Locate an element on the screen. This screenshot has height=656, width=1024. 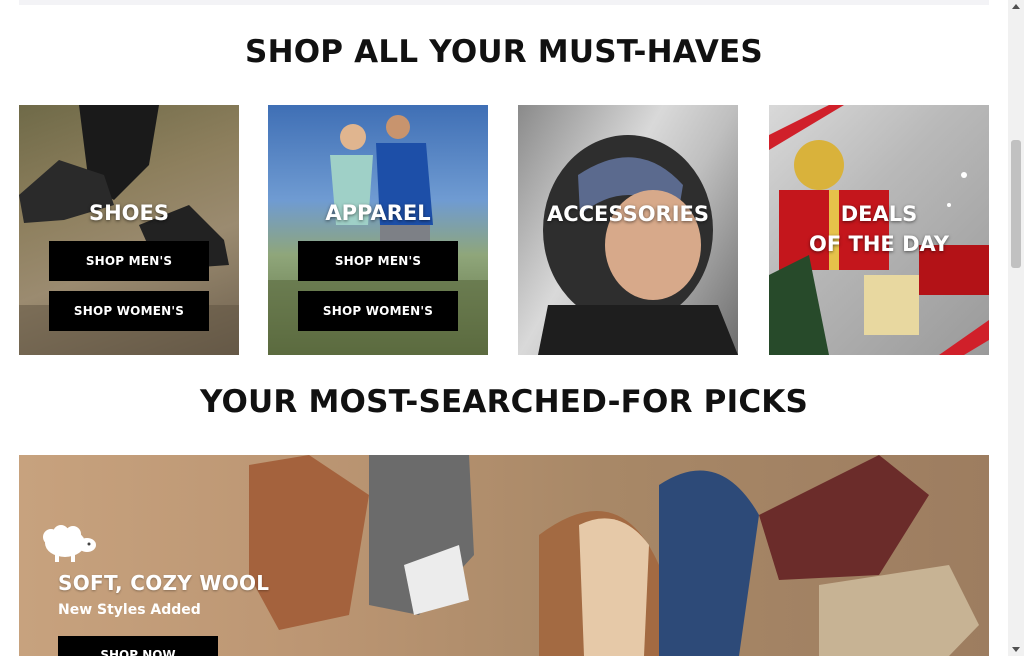
apparel-label: APPAREL is located at coordinates (378, 213).